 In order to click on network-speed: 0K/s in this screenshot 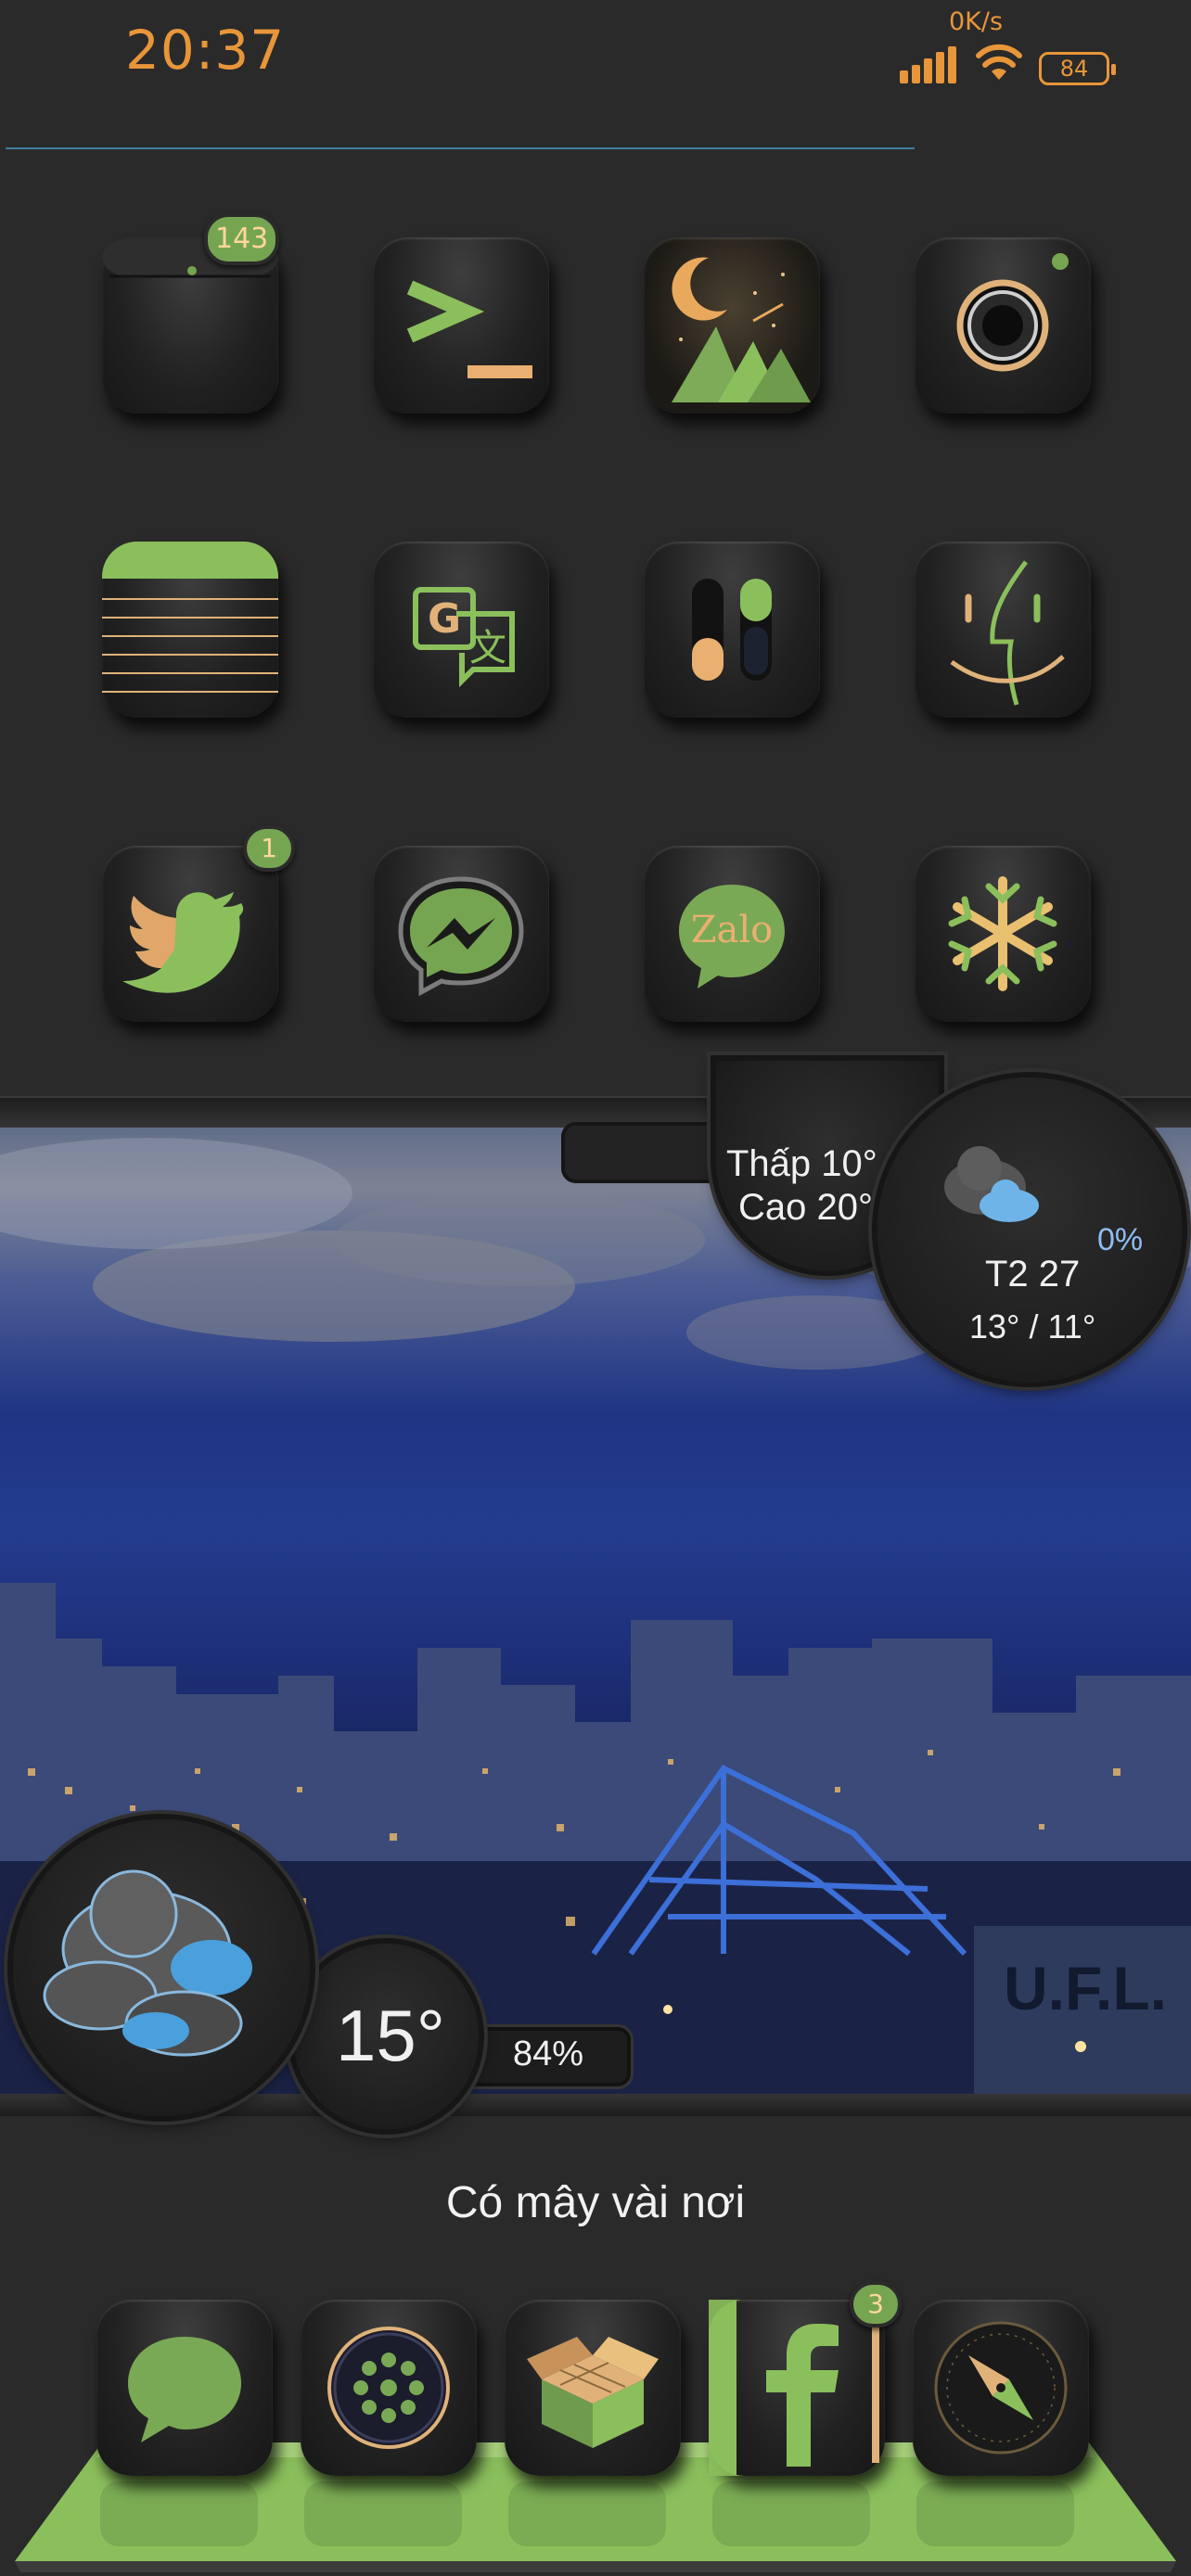, I will do `click(977, 22)`.